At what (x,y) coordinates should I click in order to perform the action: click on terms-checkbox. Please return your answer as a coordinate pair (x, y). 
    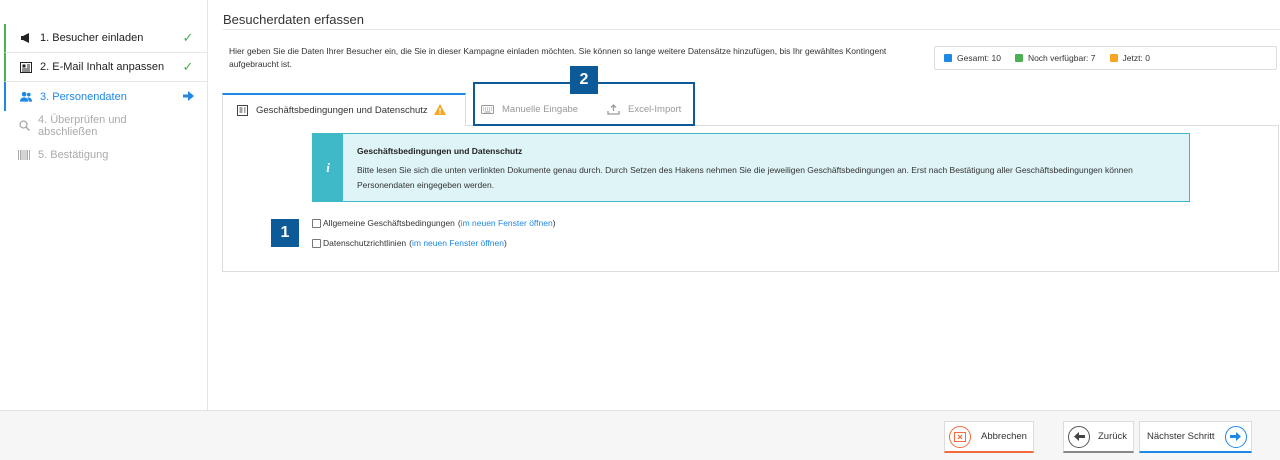
    Looking at the image, I should click on (316, 223).